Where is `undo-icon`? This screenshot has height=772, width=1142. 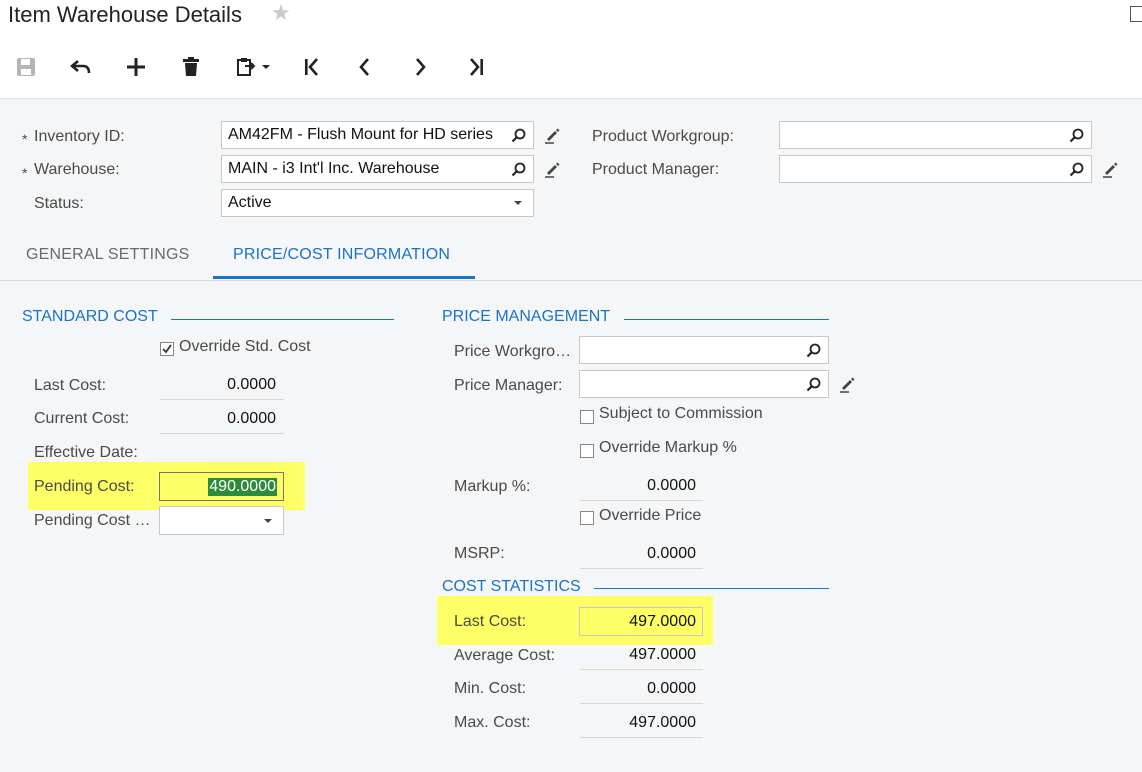
undo-icon is located at coordinates (80, 67).